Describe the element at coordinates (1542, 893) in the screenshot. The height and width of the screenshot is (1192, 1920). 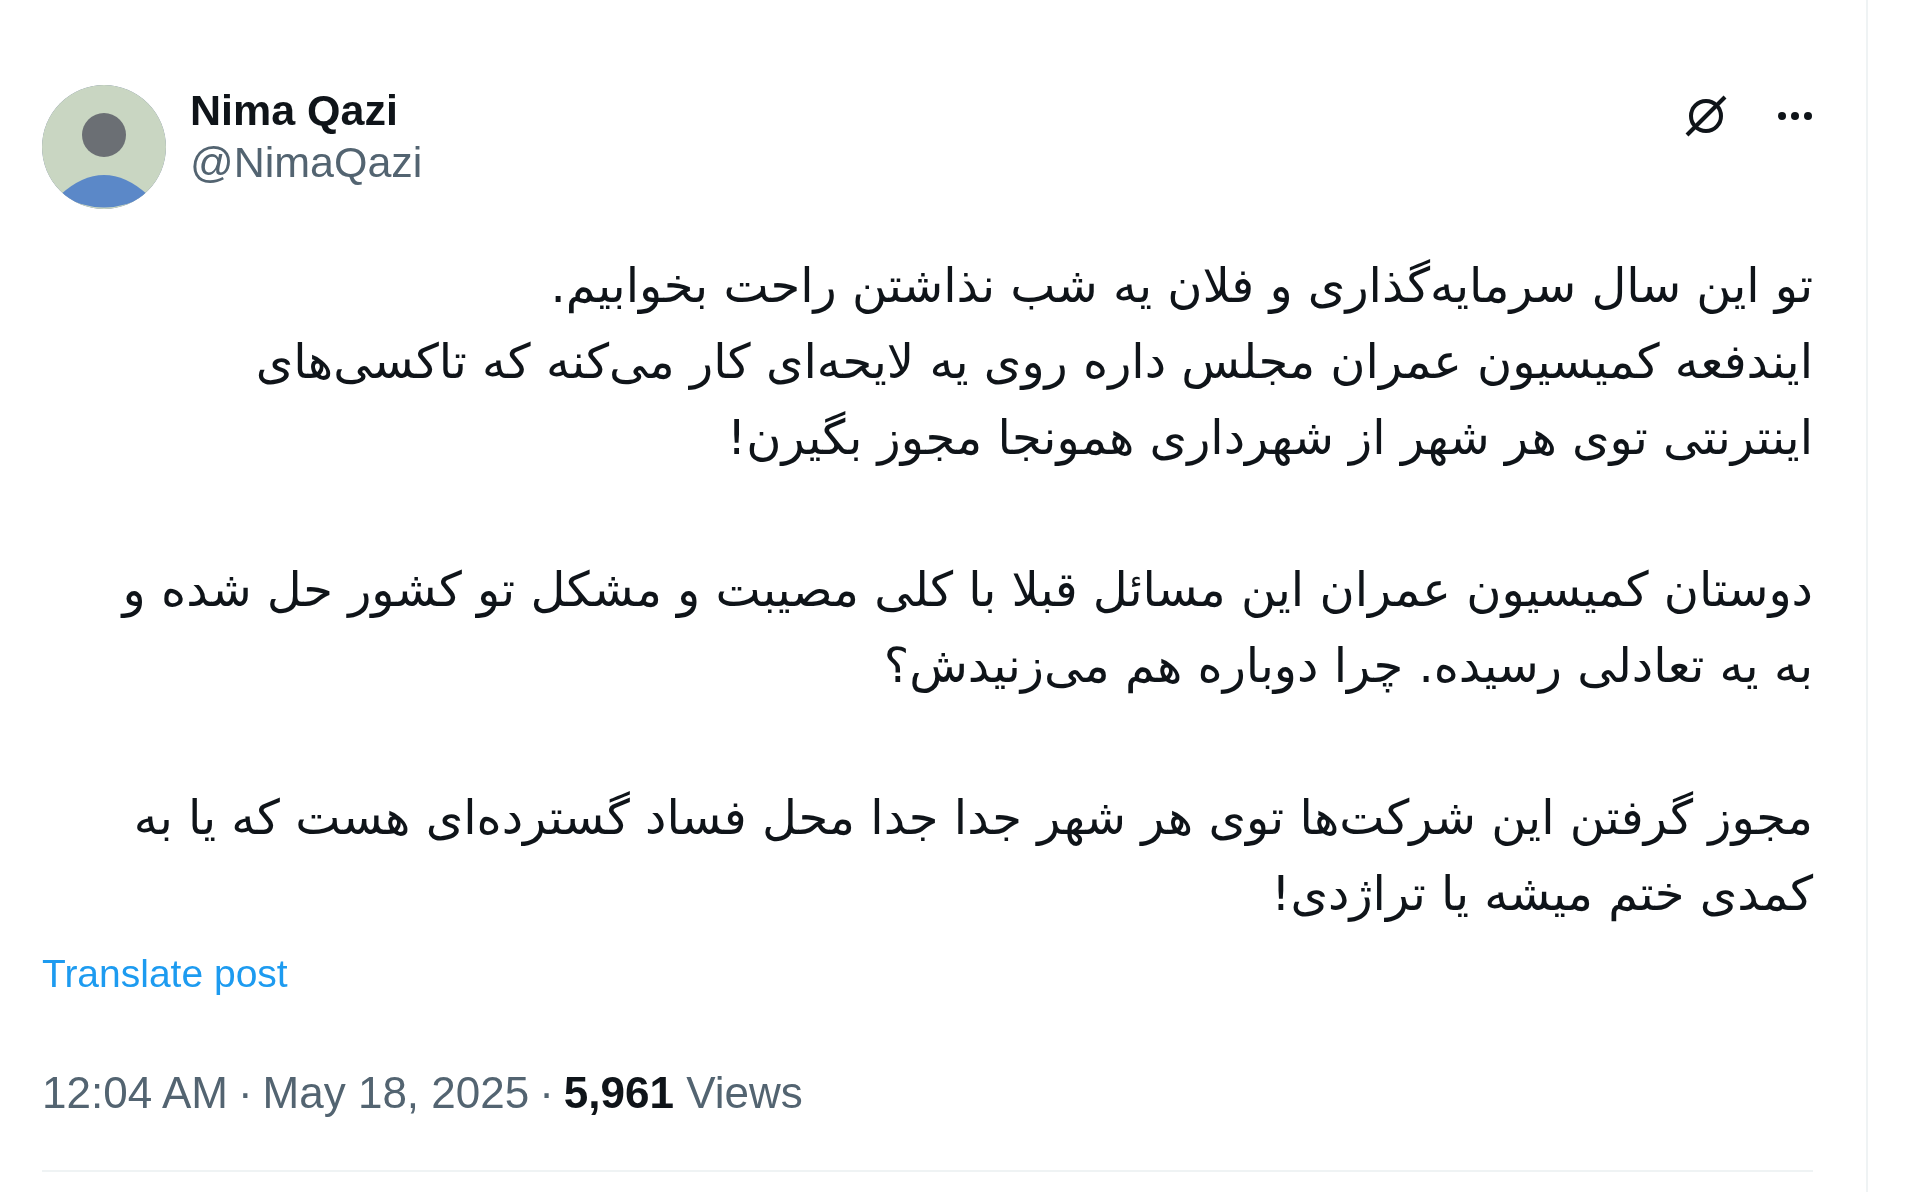
I see `post-text-line: کمدی ختم میشه یا تراژدی!` at that location.